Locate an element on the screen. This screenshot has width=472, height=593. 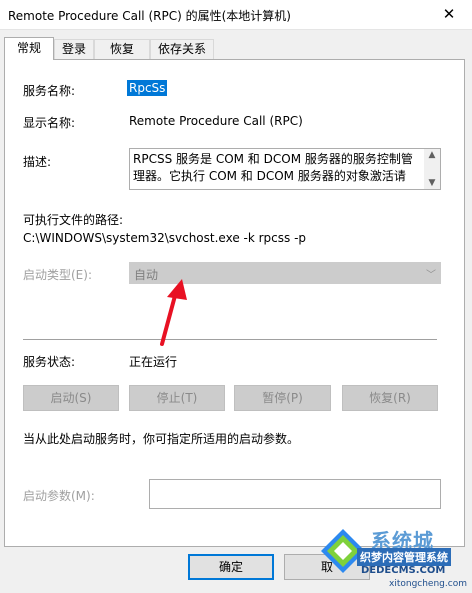
resume-button: 恢复(R) is located at coordinates (390, 398).